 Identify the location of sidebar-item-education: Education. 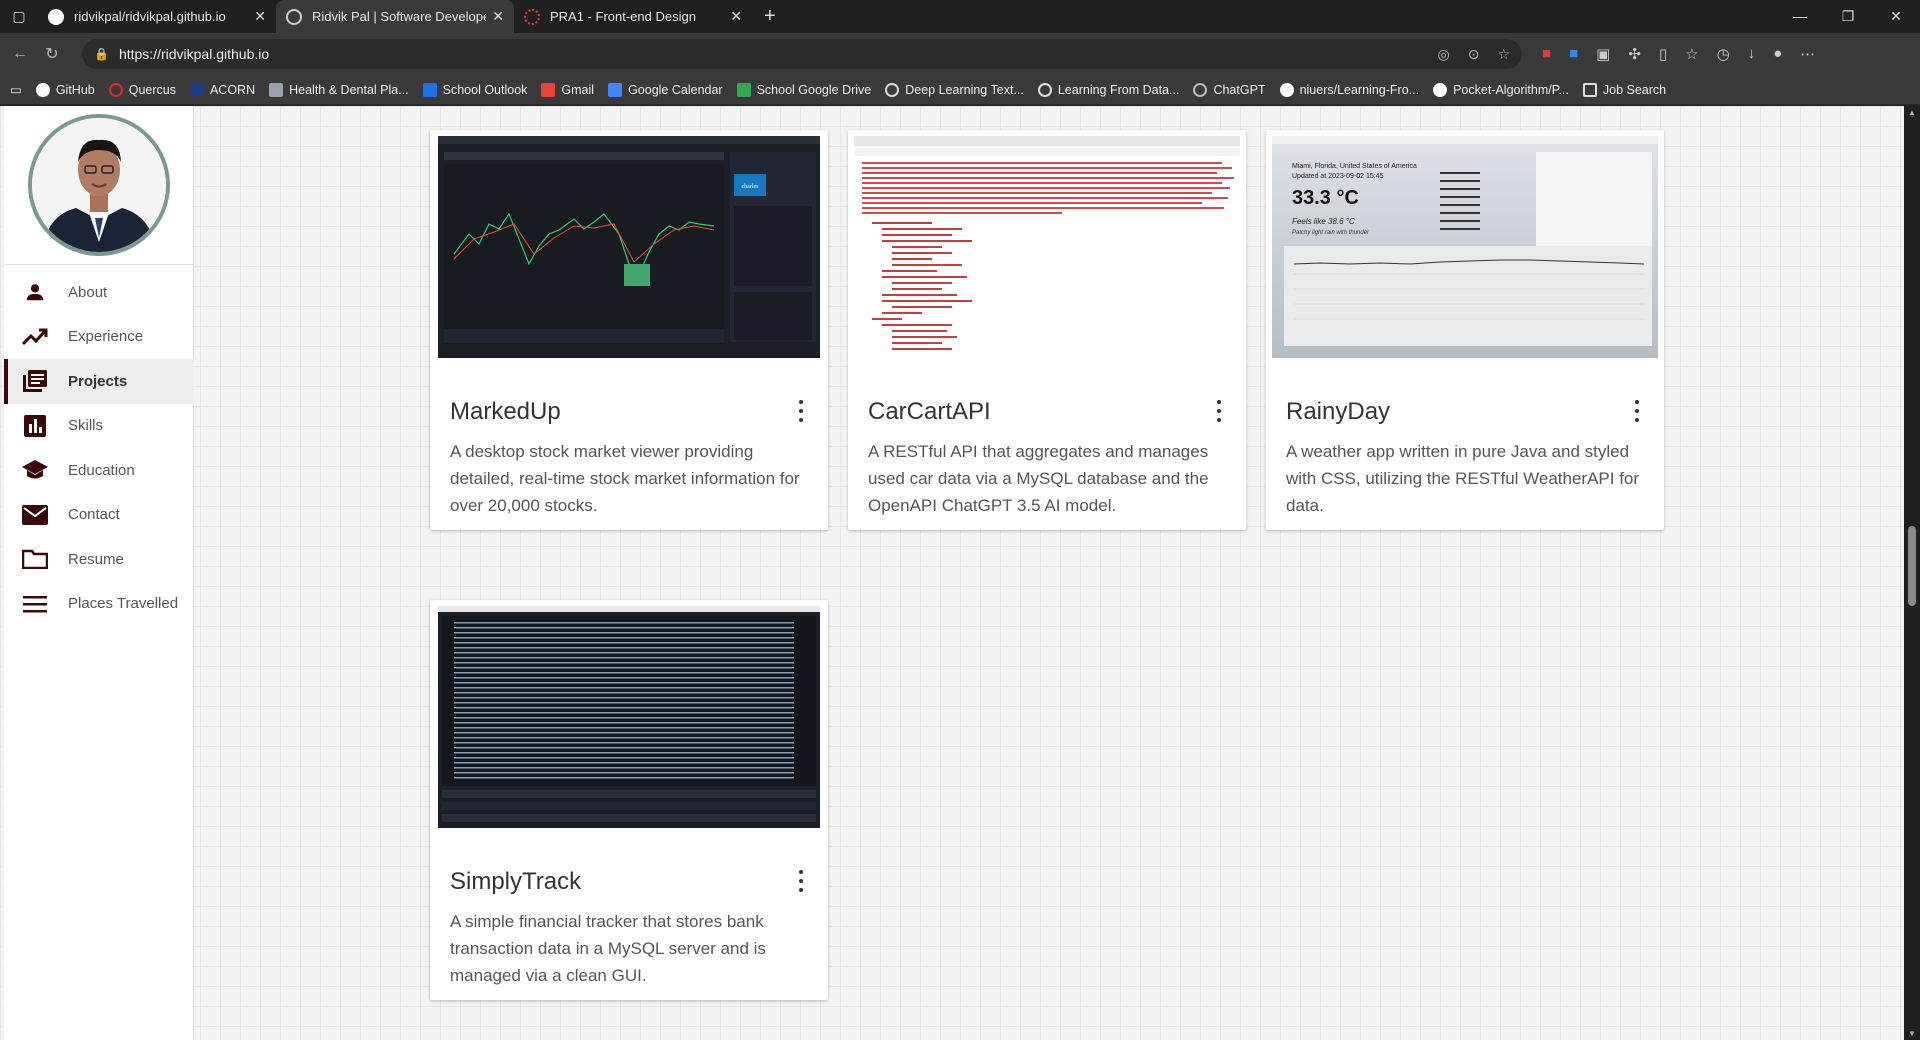
(99, 470).